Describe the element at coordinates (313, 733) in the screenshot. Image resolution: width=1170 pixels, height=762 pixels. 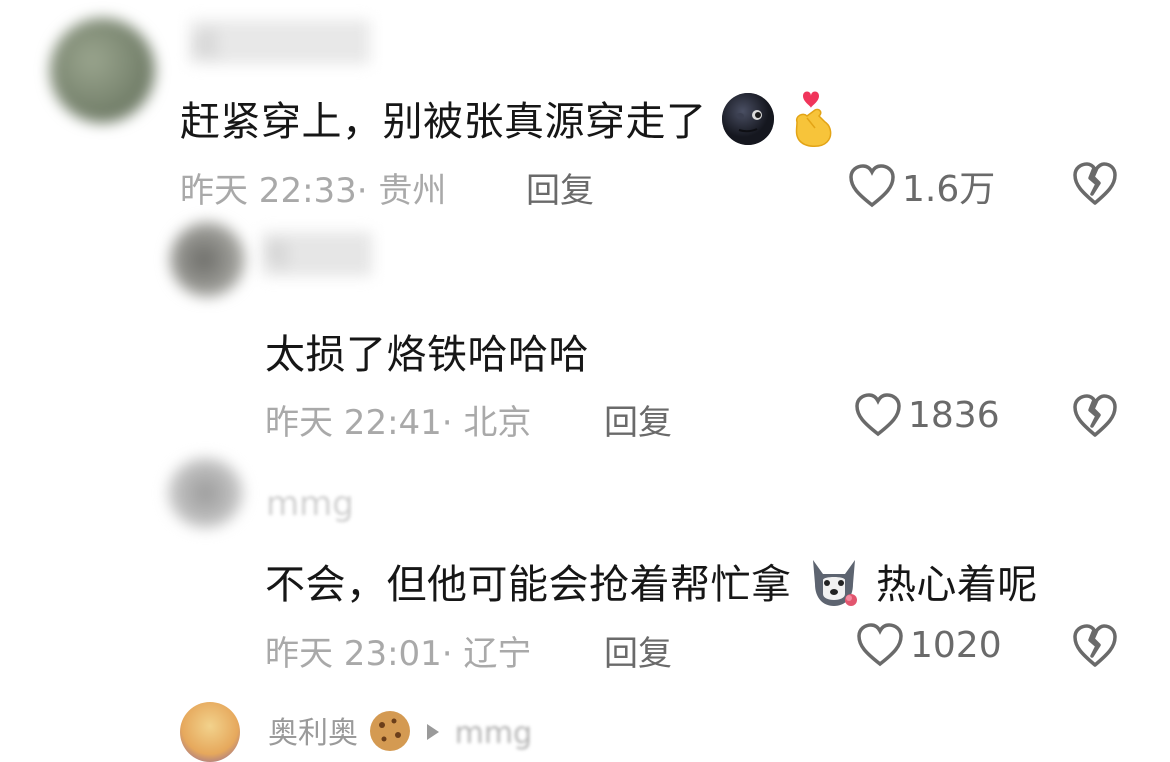
I see `author-name: 奥利奥` at that location.